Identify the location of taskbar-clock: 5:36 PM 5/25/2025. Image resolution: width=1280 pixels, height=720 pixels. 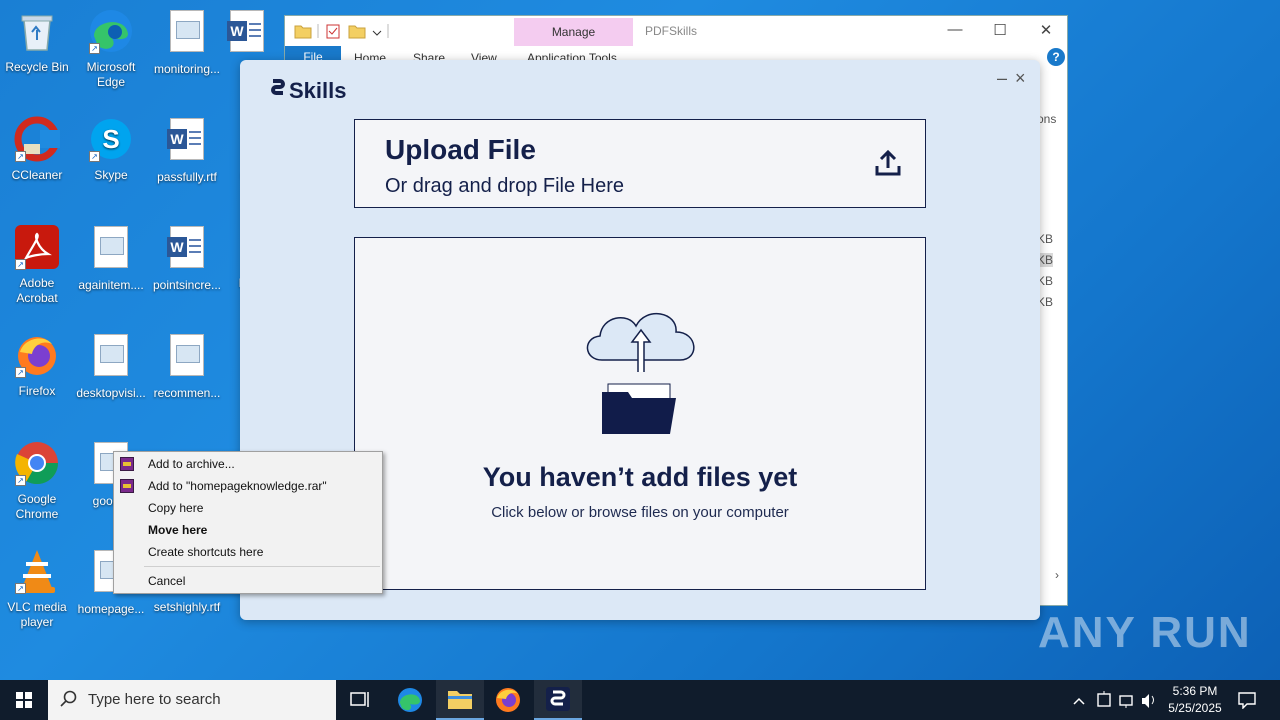
(1195, 700).